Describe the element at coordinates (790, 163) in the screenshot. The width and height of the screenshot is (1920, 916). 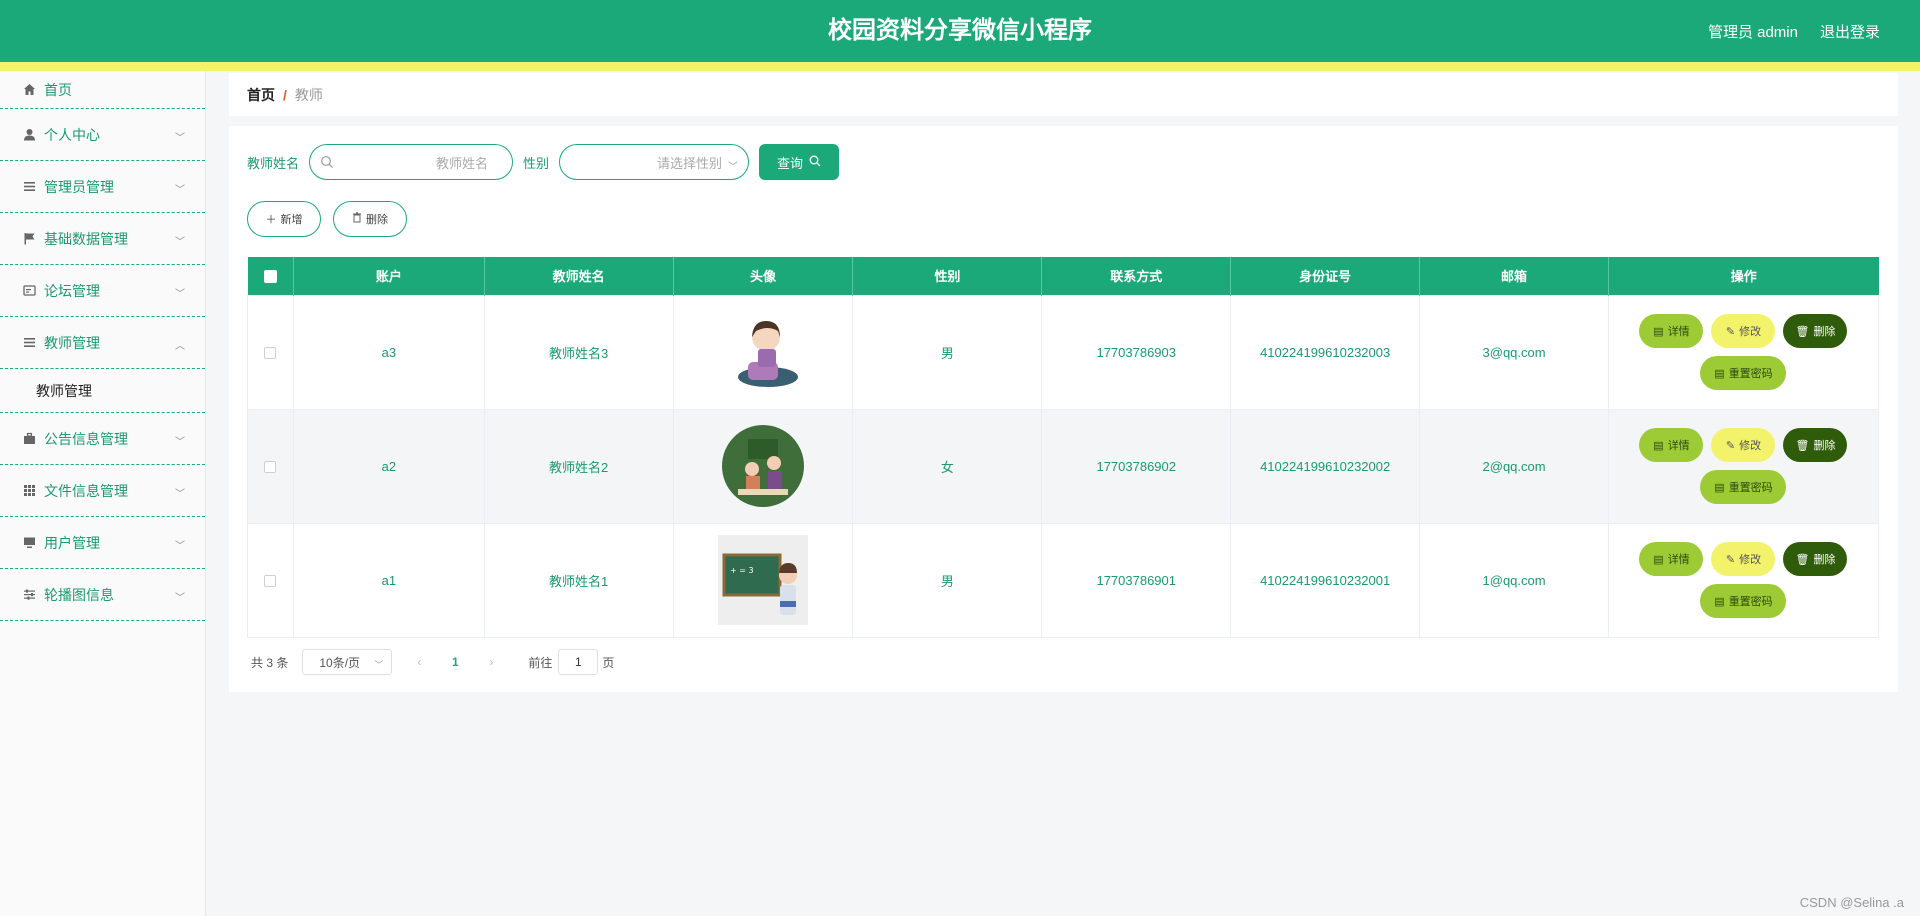
I see `query-button-label: 查询` at that location.